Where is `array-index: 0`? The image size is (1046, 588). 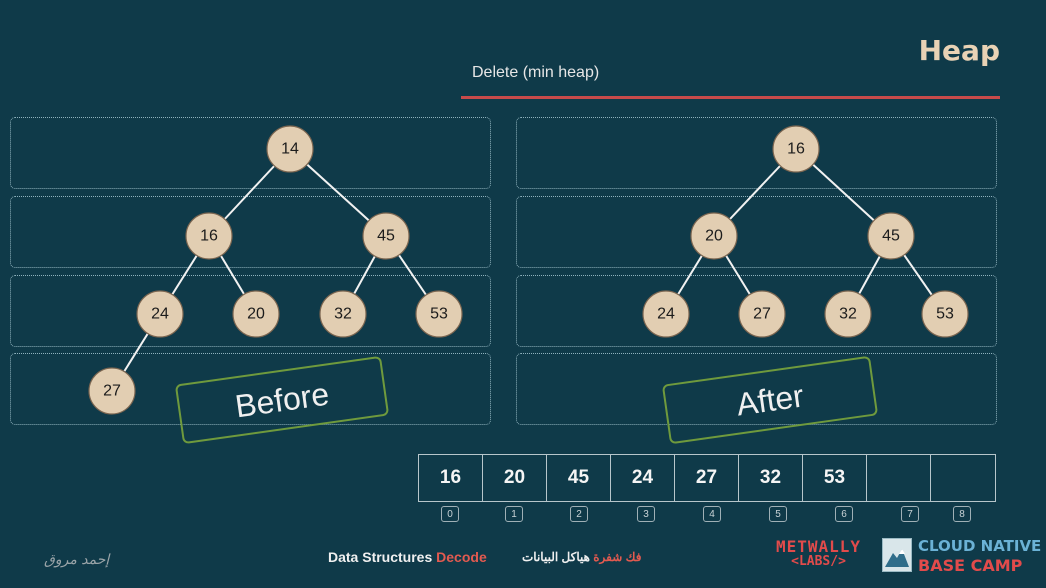
array-index: 0 is located at coordinates (450, 514).